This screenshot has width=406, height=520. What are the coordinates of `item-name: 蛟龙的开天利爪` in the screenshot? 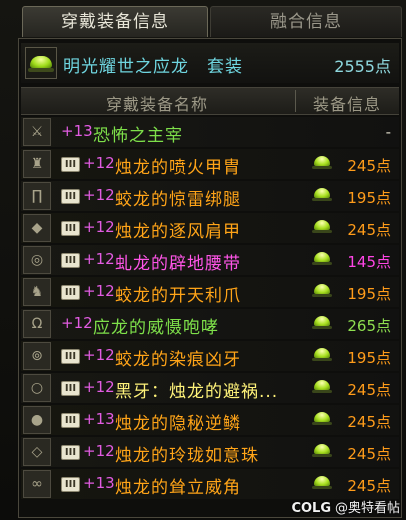 It's located at (178, 296).